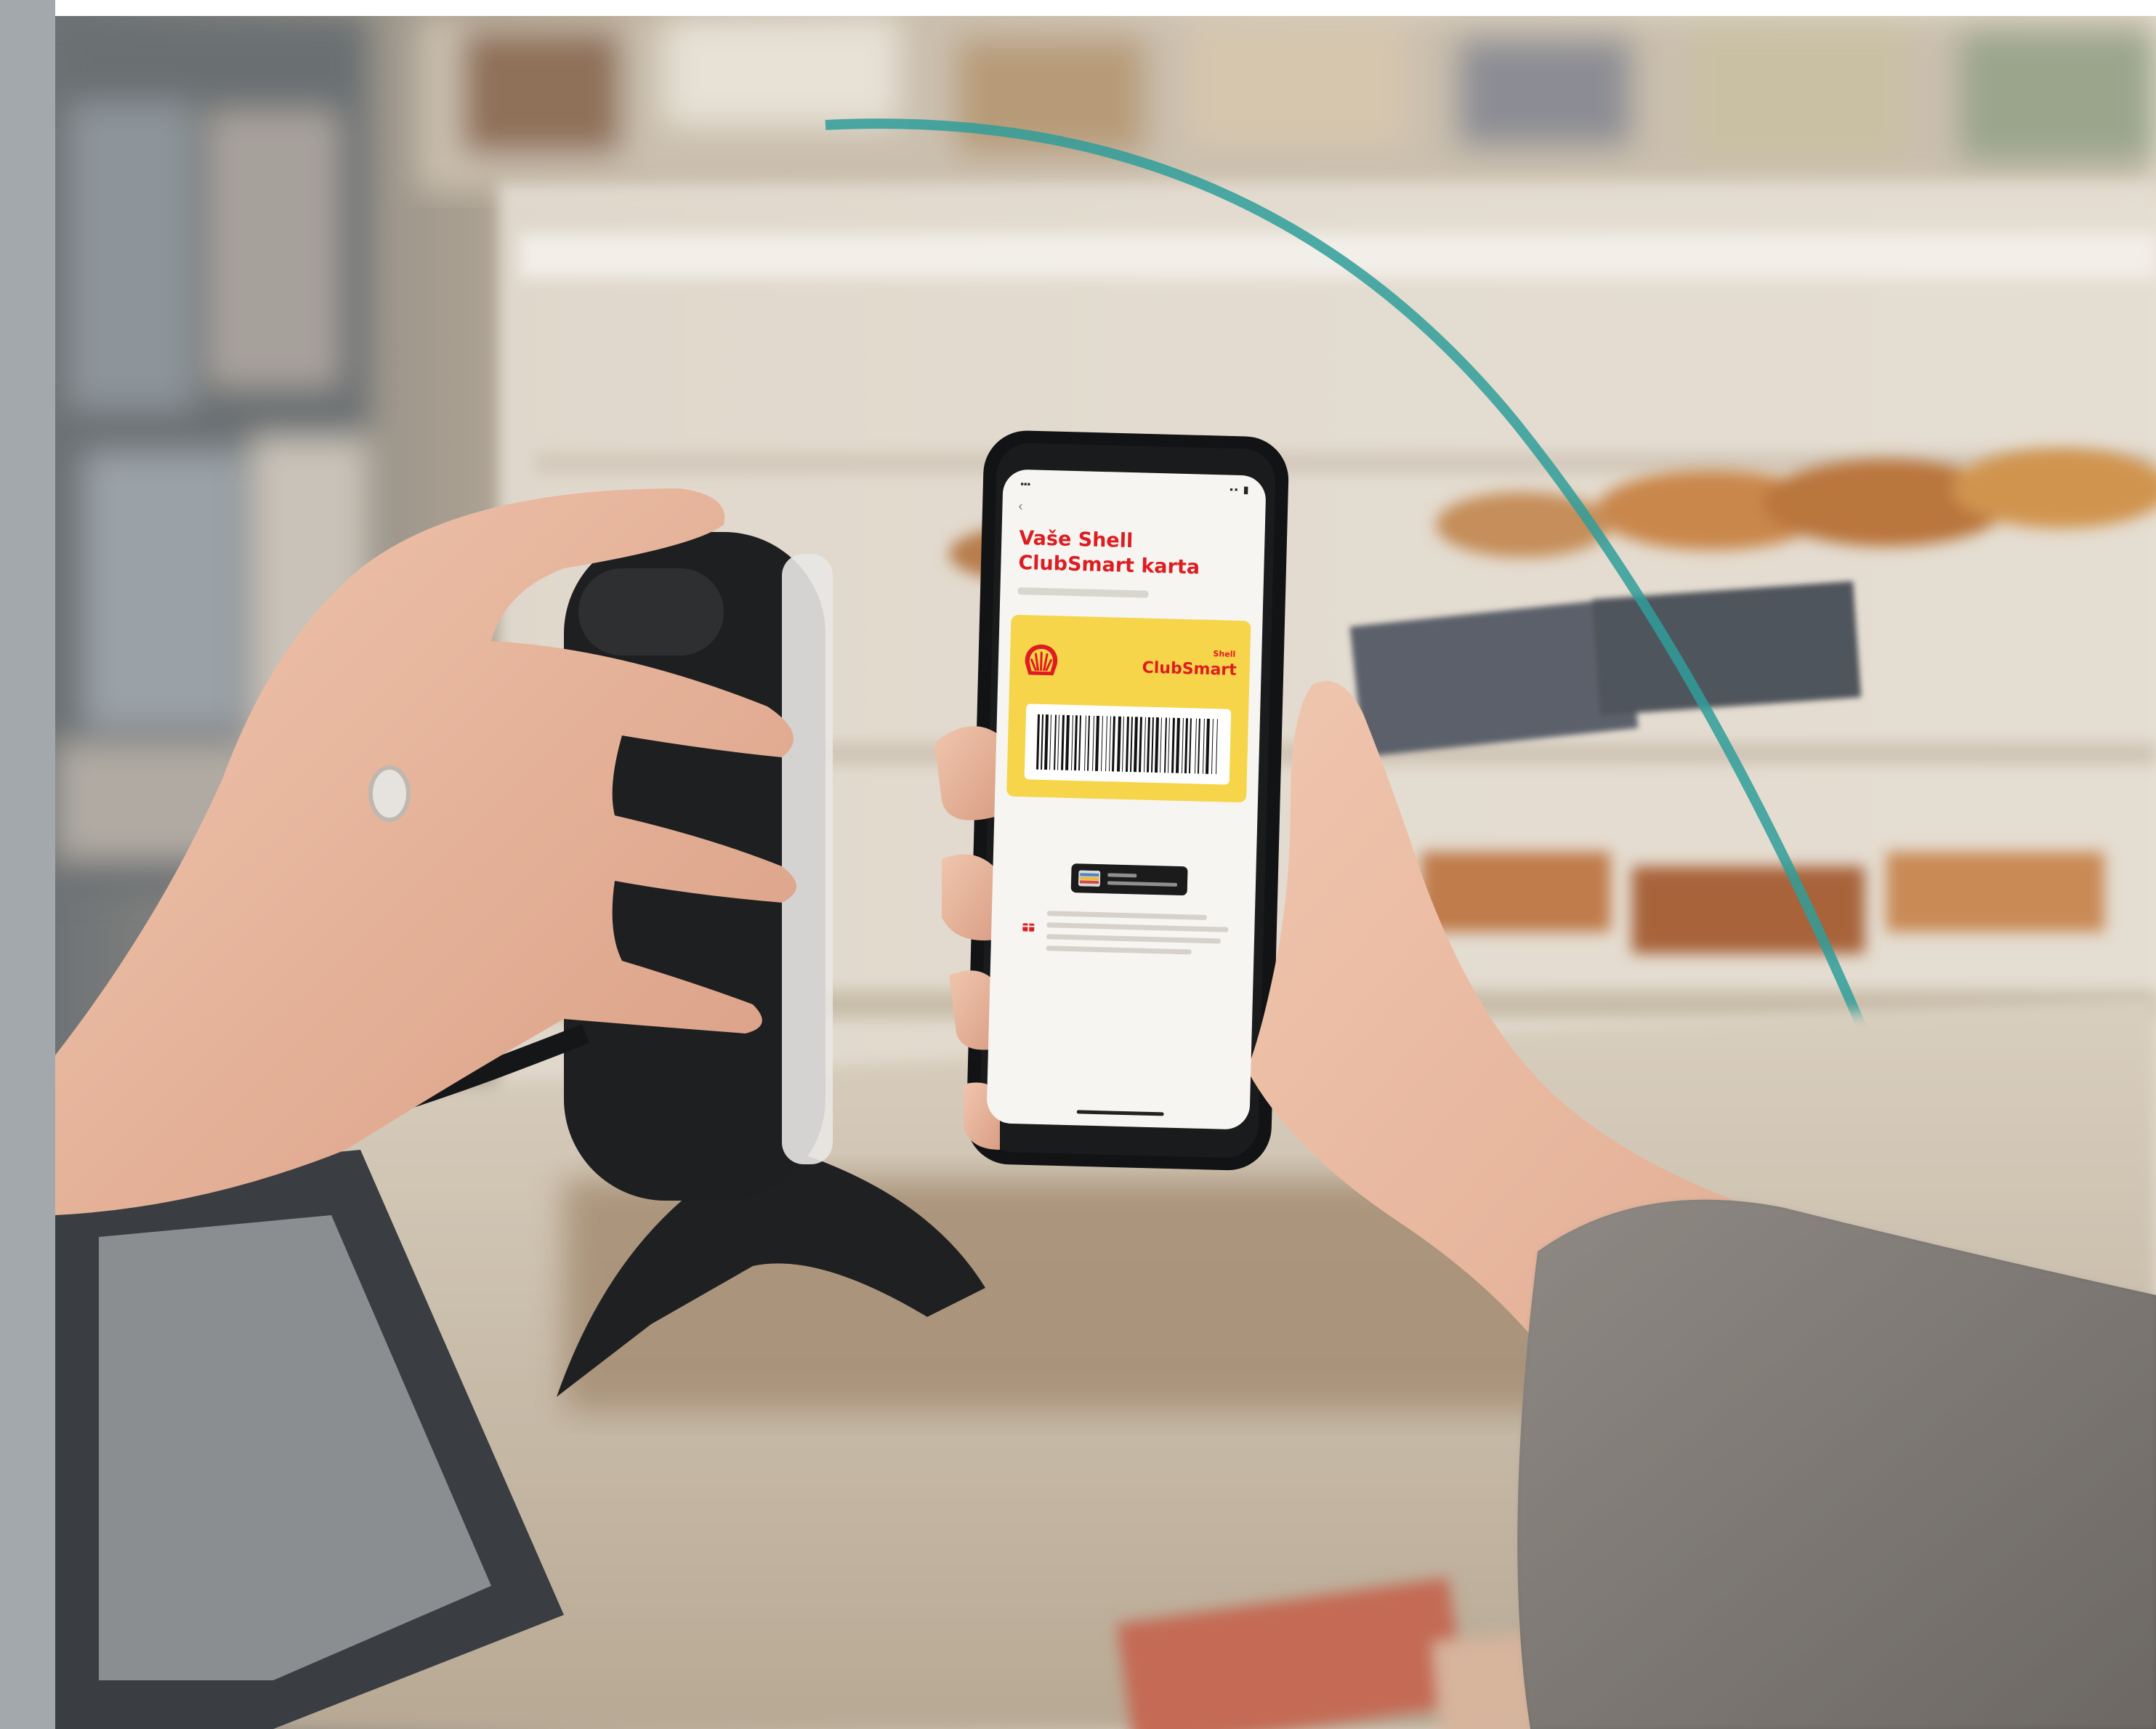 The height and width of the screenshot is (1729, 2156). I want to click on status-time: ▪▪▪, so click(1025, 484).